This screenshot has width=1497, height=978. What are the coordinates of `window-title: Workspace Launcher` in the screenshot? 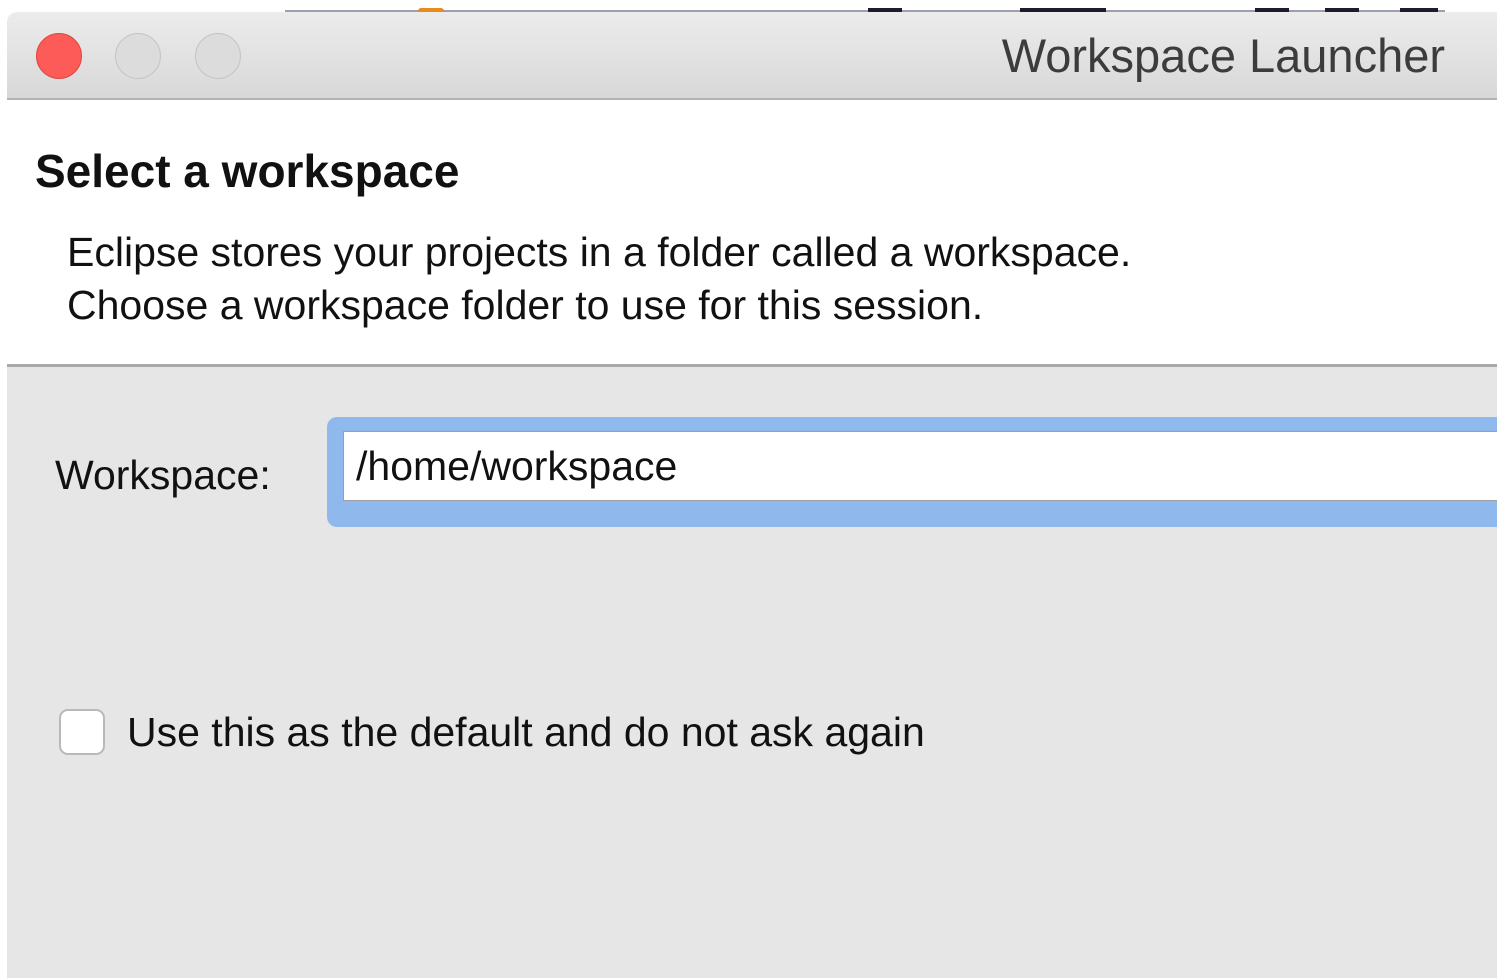 It's located at (1223, 55).